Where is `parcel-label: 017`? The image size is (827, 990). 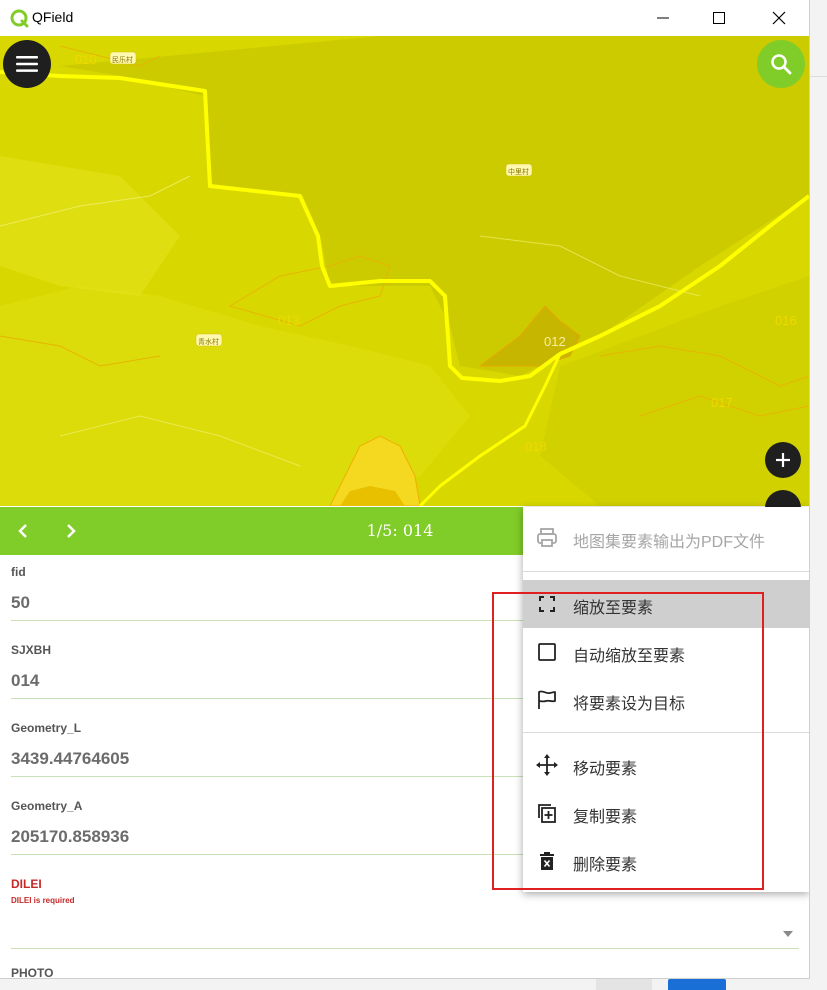
parcel-label: 017 is located at coordinates (722, 402).